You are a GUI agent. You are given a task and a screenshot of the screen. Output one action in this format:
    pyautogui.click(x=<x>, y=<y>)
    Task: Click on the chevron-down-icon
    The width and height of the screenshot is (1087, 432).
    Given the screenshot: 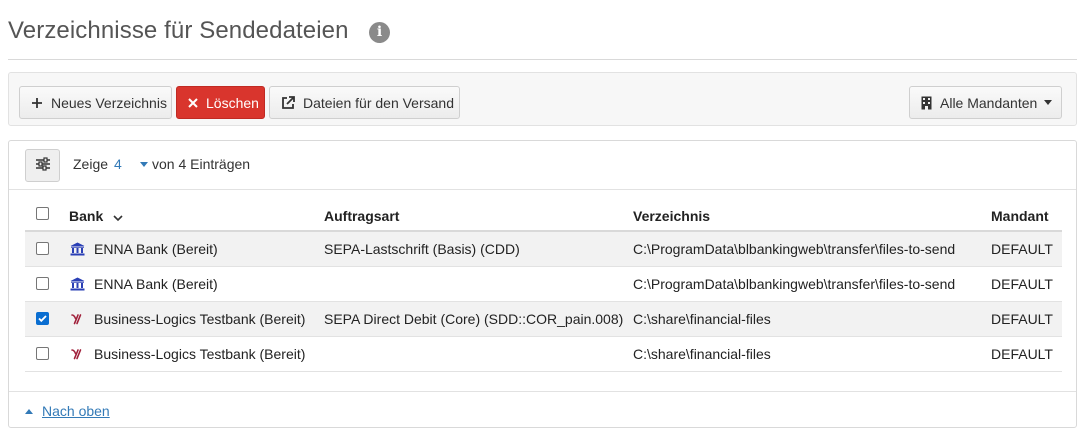 What is the action you would take?
    pyautogui.click(x=1048, y=102)
    